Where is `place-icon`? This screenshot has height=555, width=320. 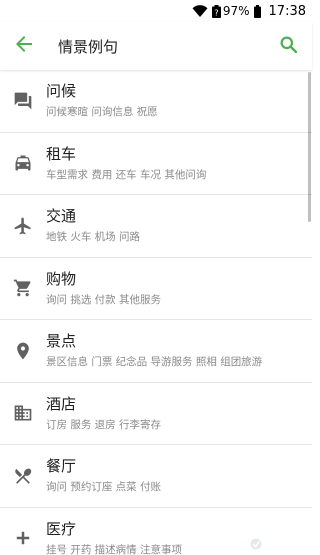 place-icon is located at coordinates (23, 351).